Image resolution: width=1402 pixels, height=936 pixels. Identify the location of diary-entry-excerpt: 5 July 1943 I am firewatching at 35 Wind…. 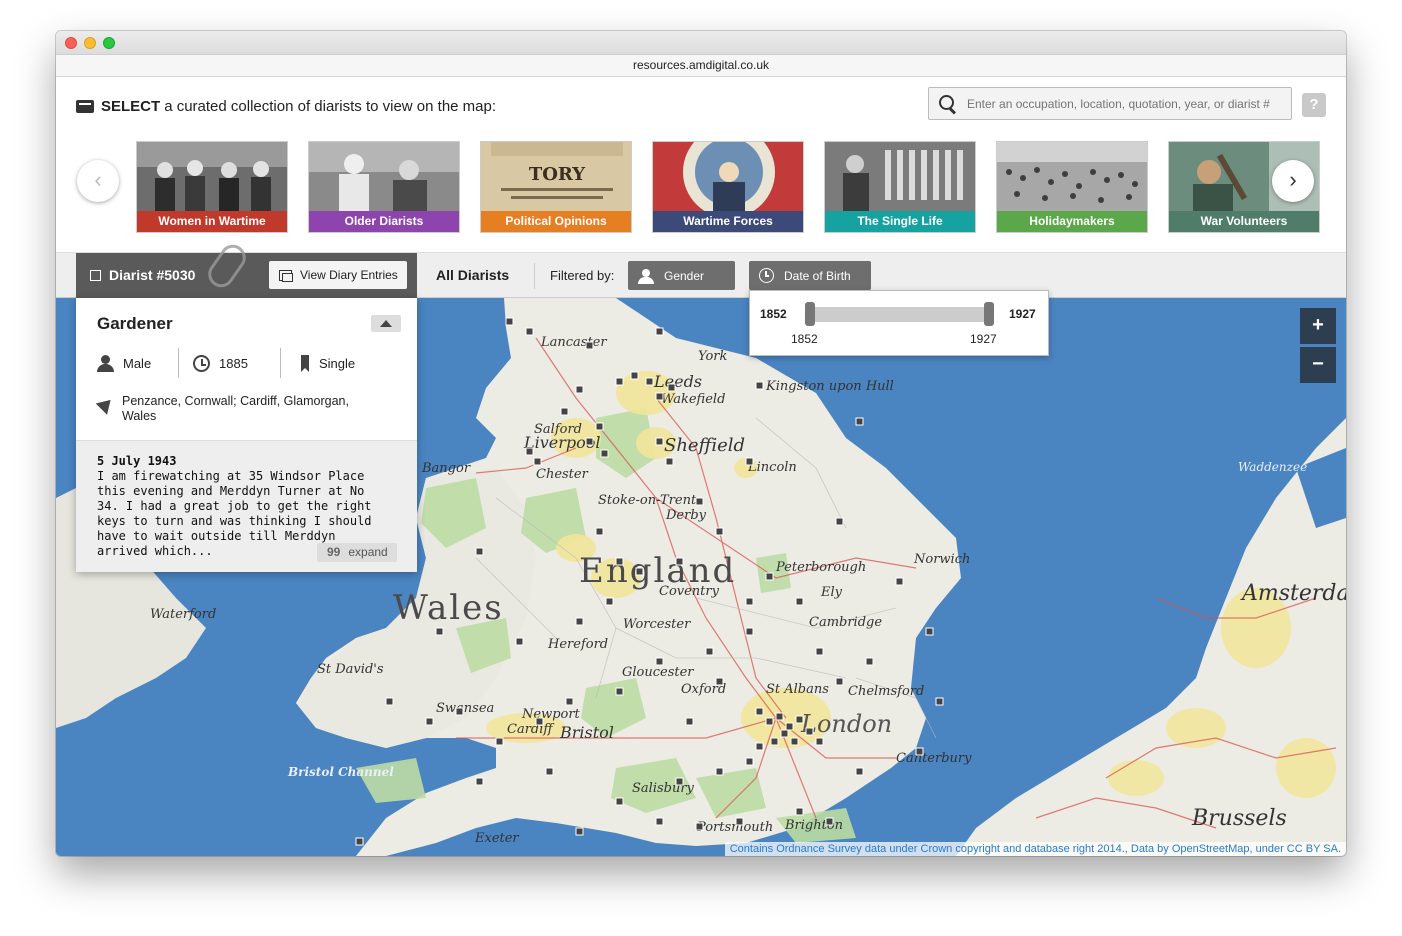
(246, 506).